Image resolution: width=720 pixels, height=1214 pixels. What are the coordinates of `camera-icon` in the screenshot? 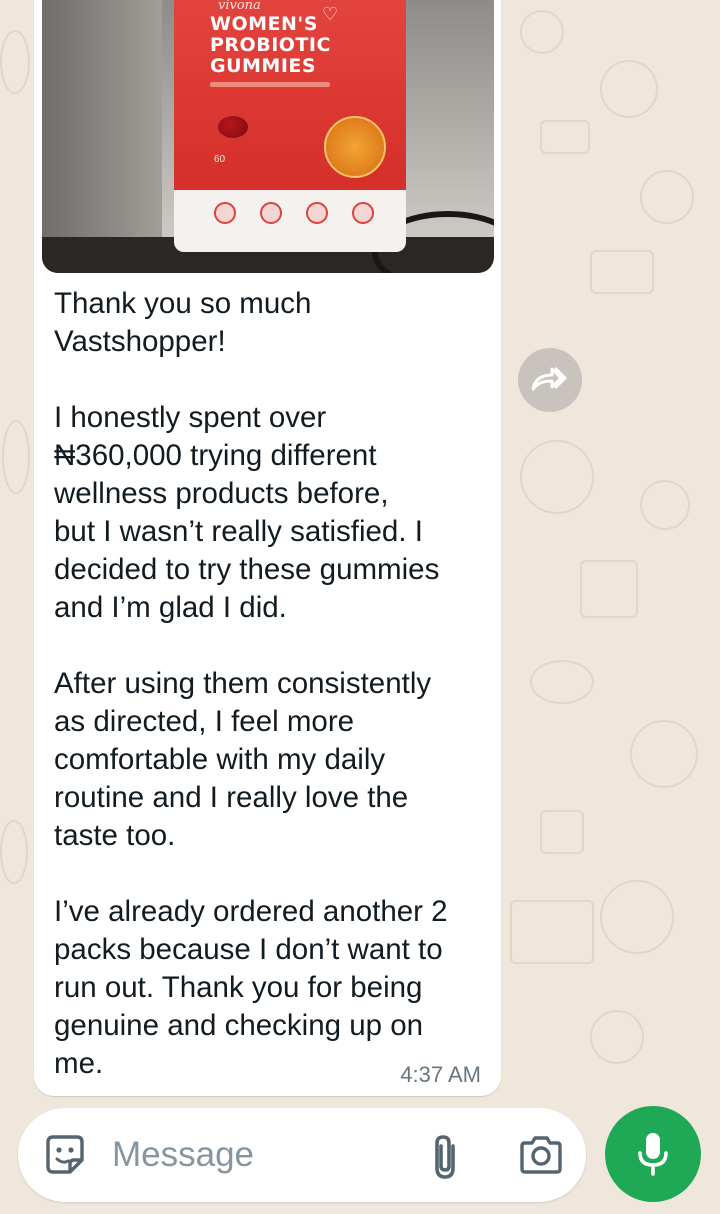 It's located at (541, 1155).